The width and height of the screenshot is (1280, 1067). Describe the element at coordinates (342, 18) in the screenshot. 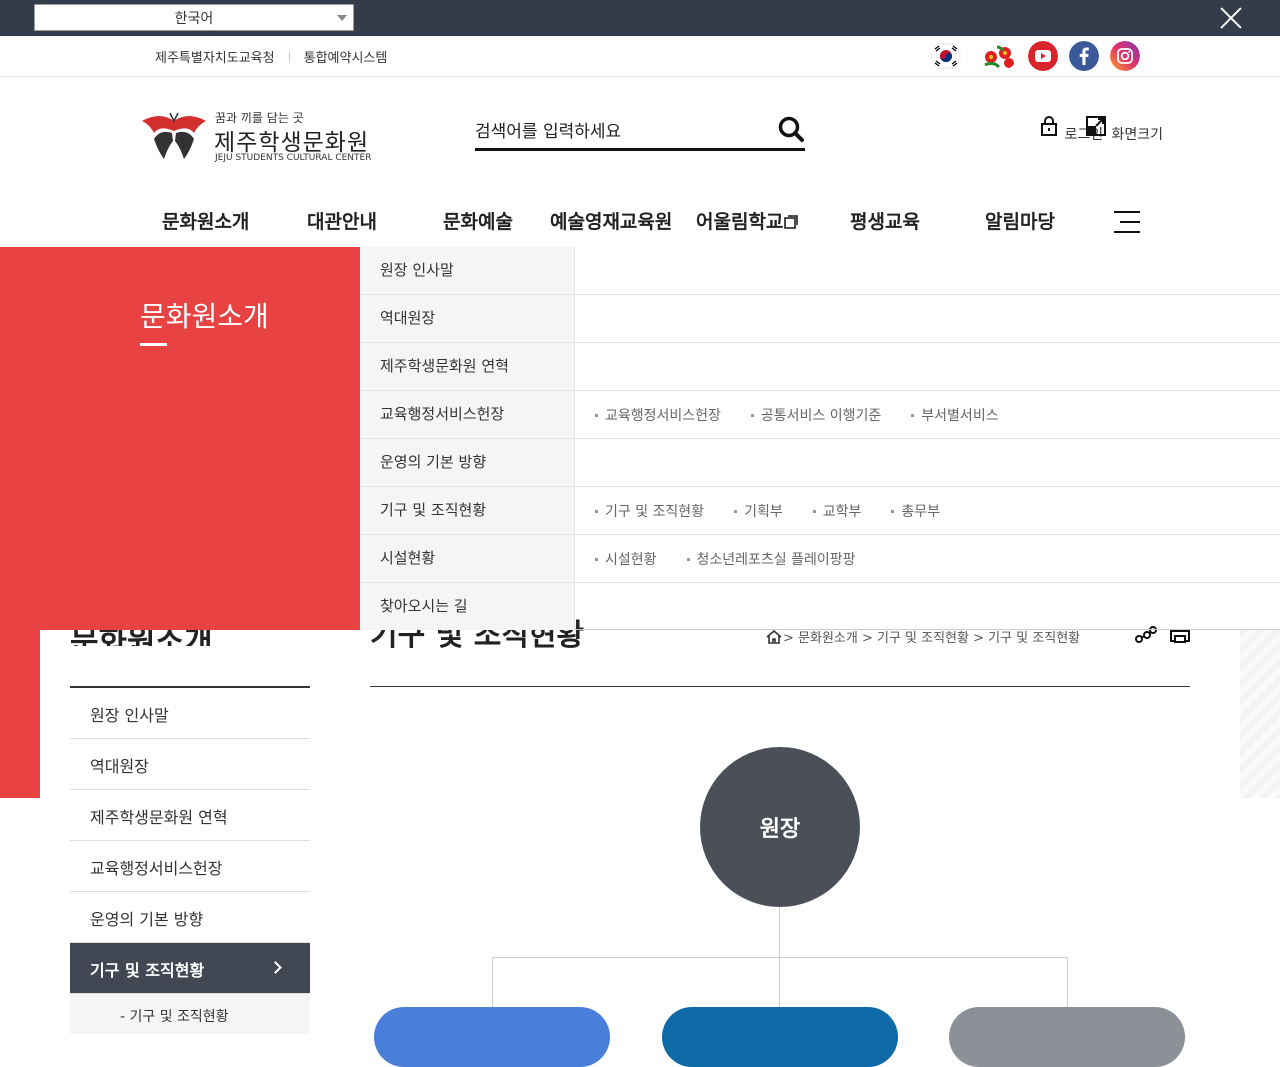

I see `chevron-down-icon` at that location.